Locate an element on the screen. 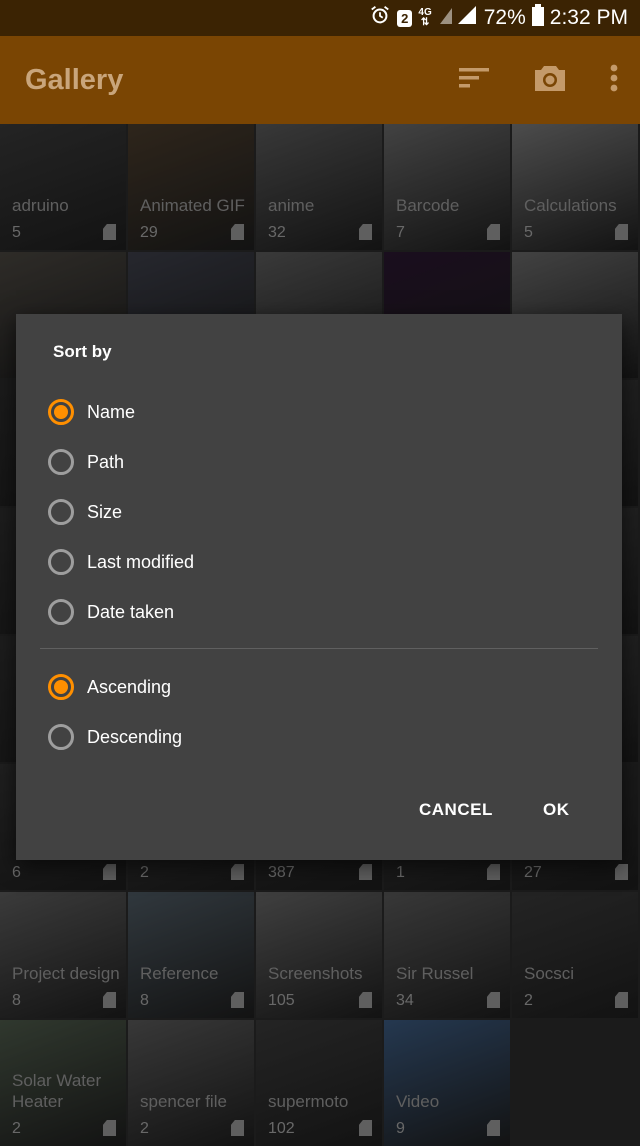  sort-option-path: Path is located at coordinates (86, 462).